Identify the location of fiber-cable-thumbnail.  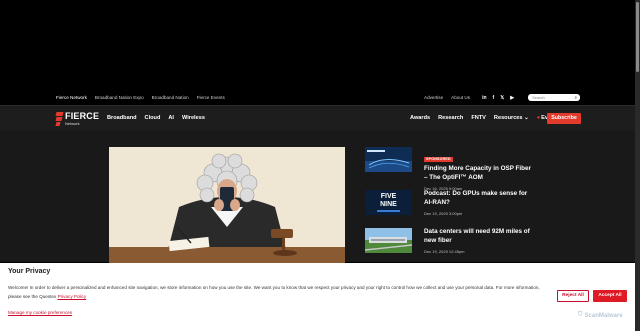
(388, 159).